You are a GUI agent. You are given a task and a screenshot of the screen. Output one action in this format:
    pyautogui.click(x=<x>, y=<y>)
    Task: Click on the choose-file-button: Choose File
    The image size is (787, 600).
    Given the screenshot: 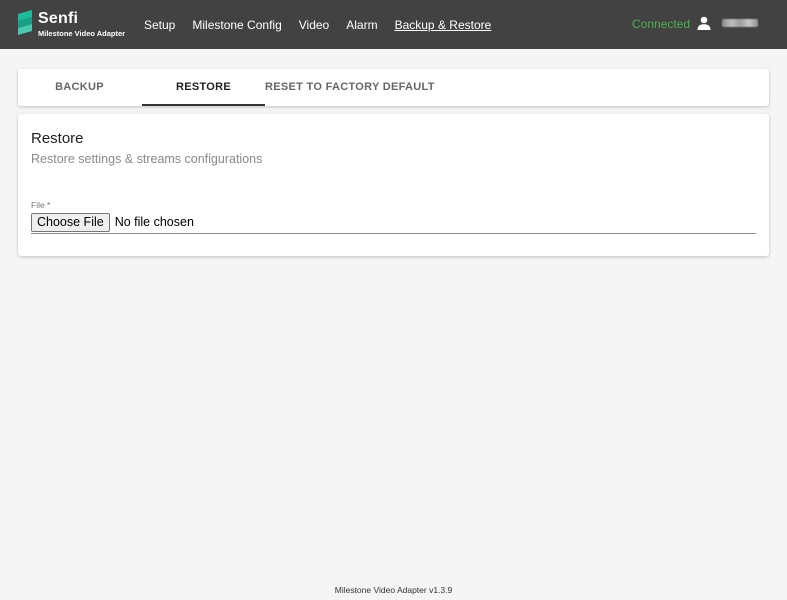 What is the action you would take?
    pyautogui.click(x=70, y=222)
    